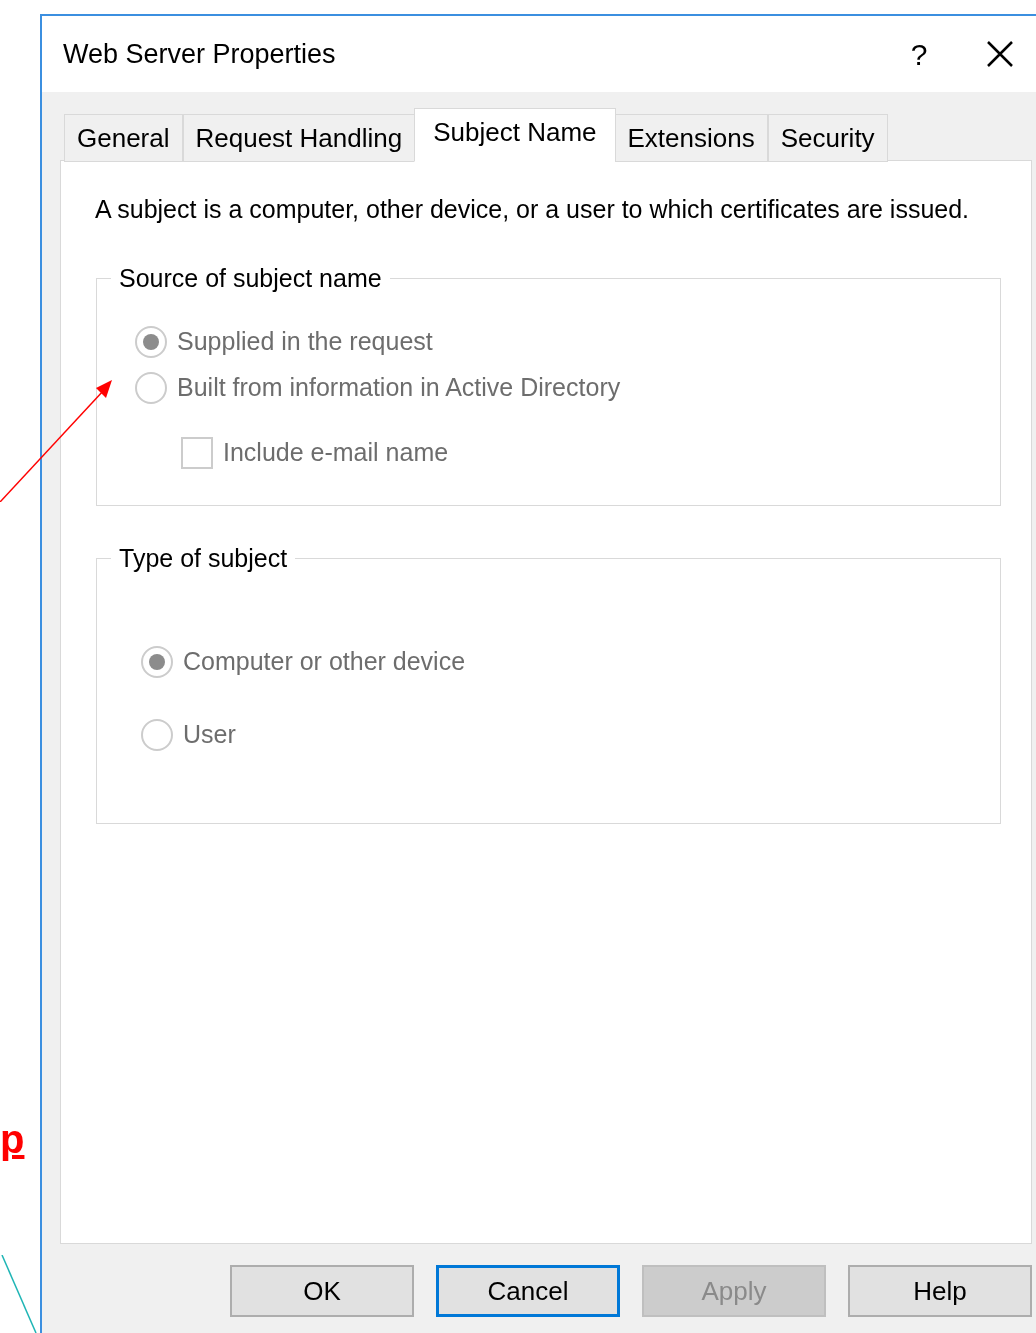 The width and height of the screenshot is (1036, 1333). I want to click on dialog-button: Cancel, so click(528, 1291).